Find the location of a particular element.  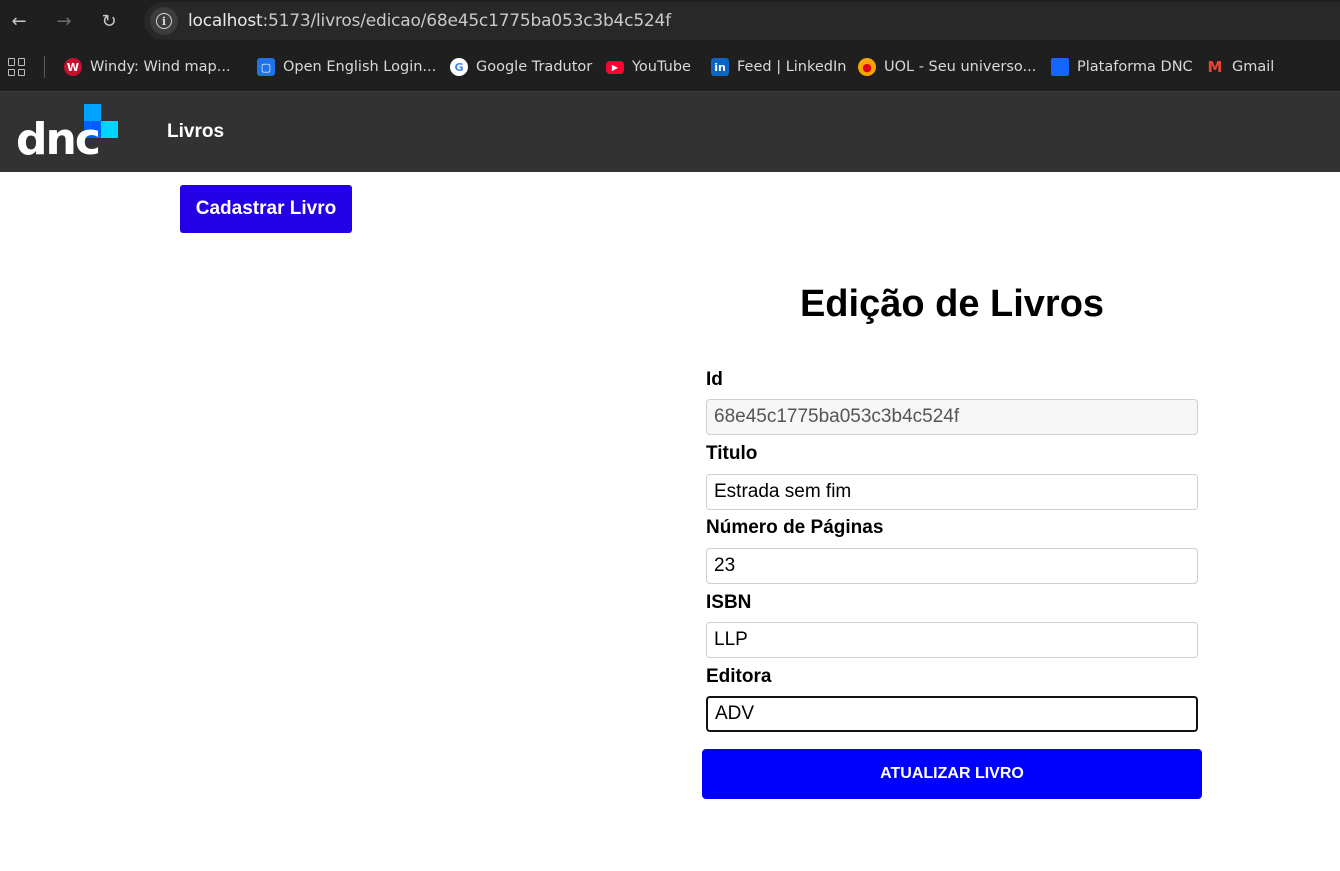

linkedin-icon: in is located at coordinates (720, 67).